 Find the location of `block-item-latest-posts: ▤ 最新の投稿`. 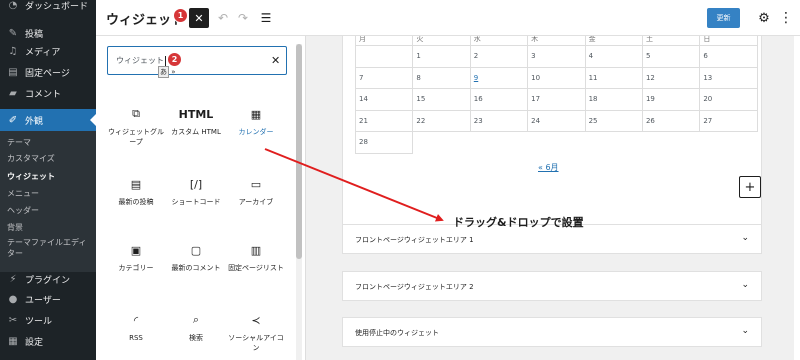

block-item-latest-posts: ▤ 最新の投稿 is located at coordinates (136, 191).